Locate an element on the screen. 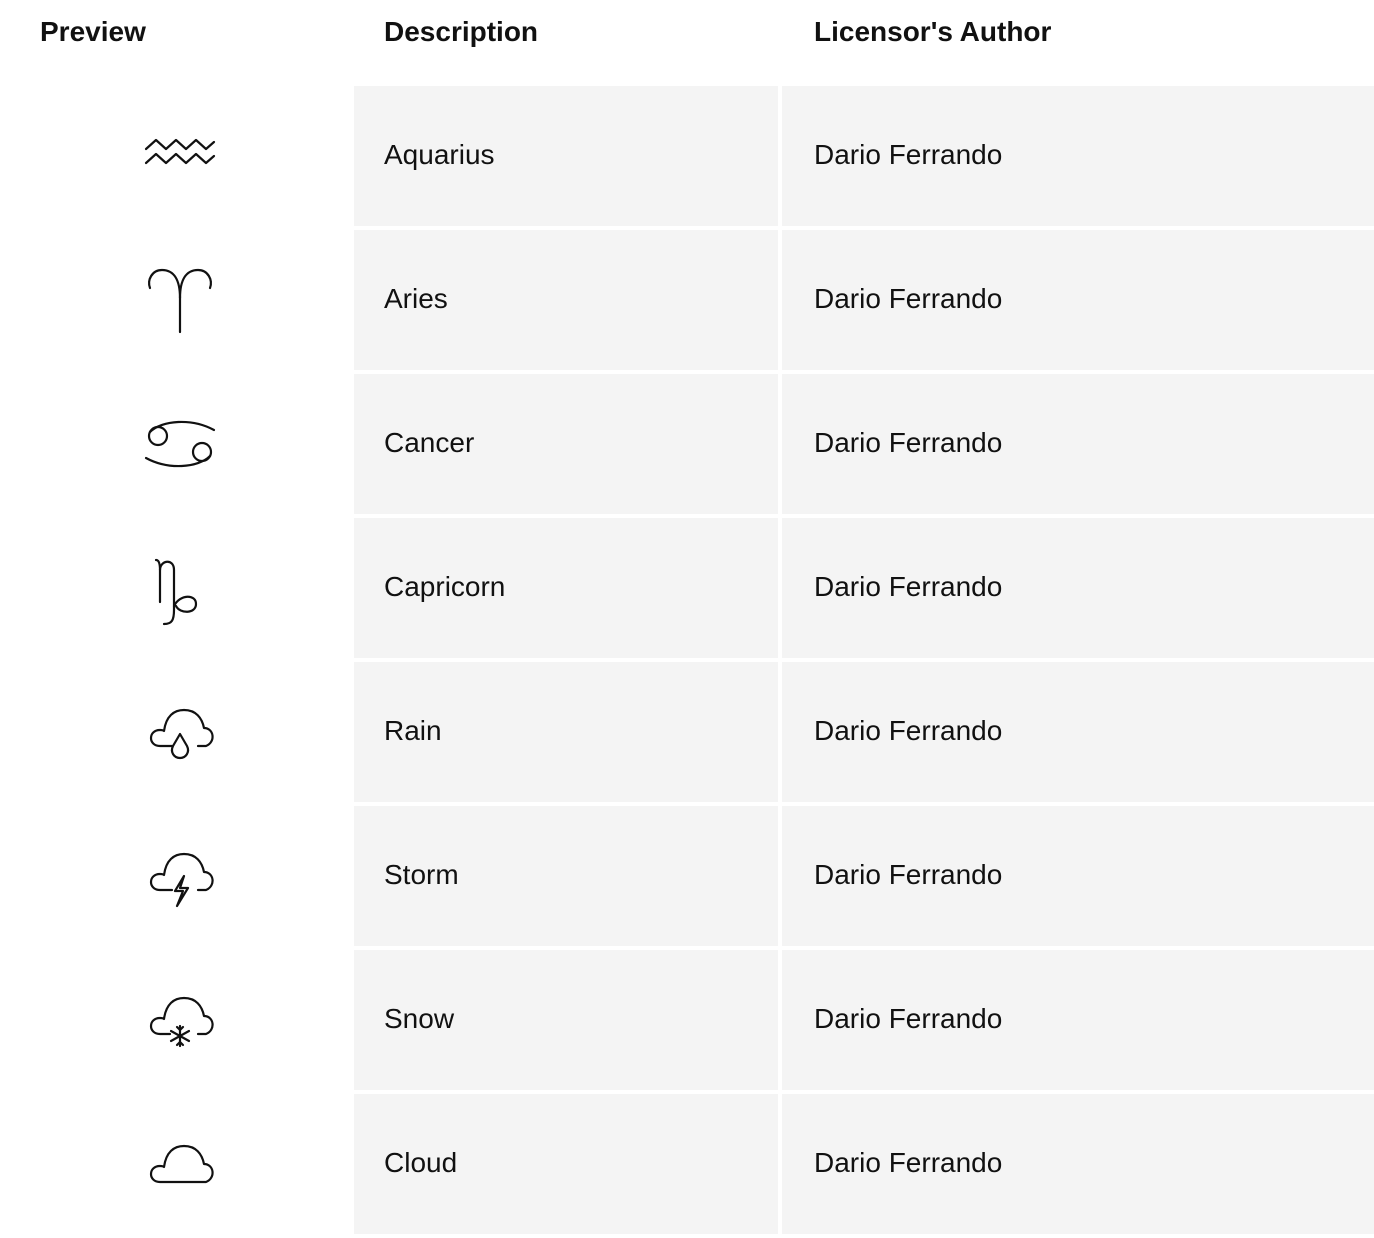 The image size is (1374, 1238). description-text: Cloud is located at coordinates (421, 1162).